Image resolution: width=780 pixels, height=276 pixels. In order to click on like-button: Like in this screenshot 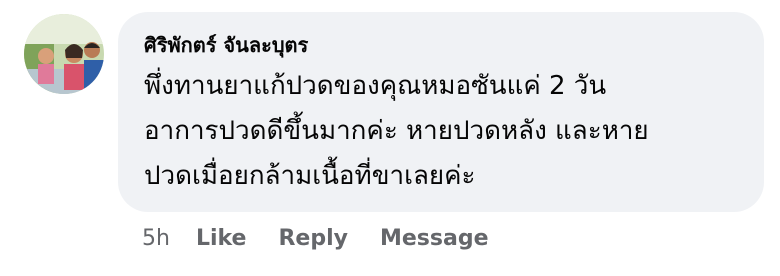, I will do `click(221, 238)`.